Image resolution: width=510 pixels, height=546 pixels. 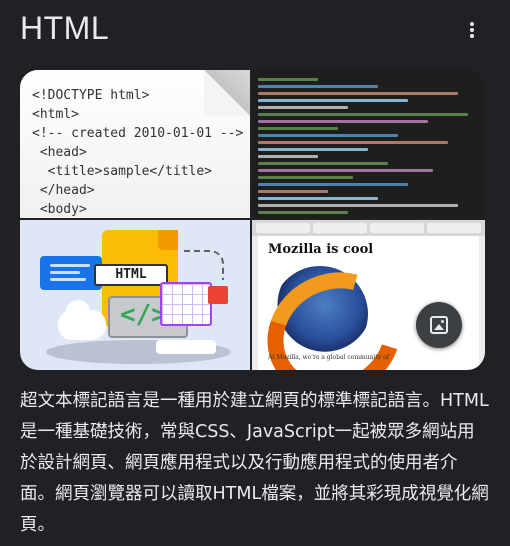 I want to click on more-vert-icon, so click(x=472, y=24).